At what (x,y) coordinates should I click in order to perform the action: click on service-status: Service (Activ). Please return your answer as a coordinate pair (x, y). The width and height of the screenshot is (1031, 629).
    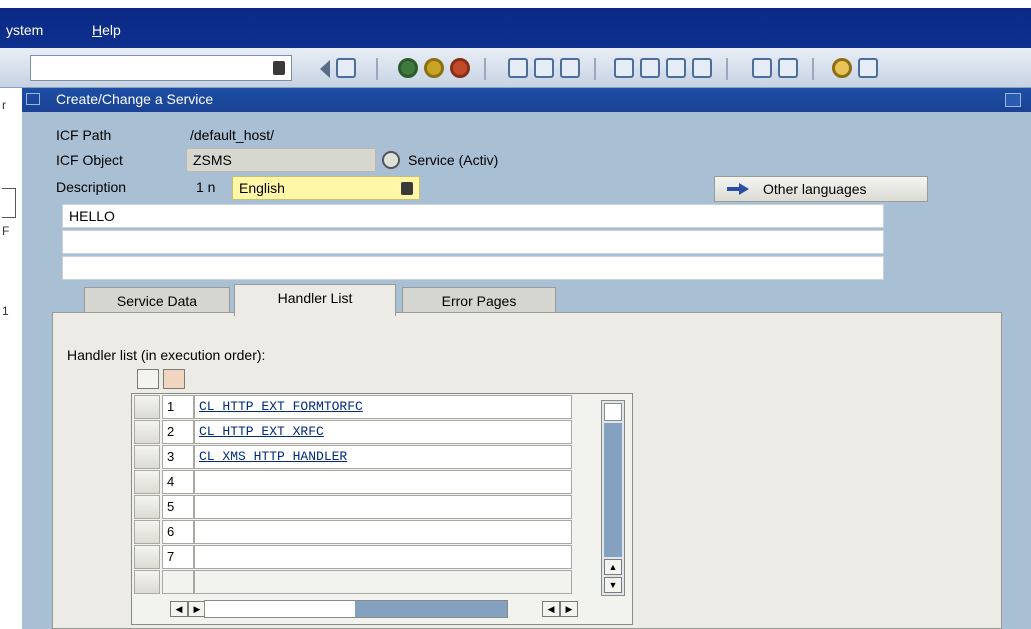
    Looking at the image, I should click on (453, 160).